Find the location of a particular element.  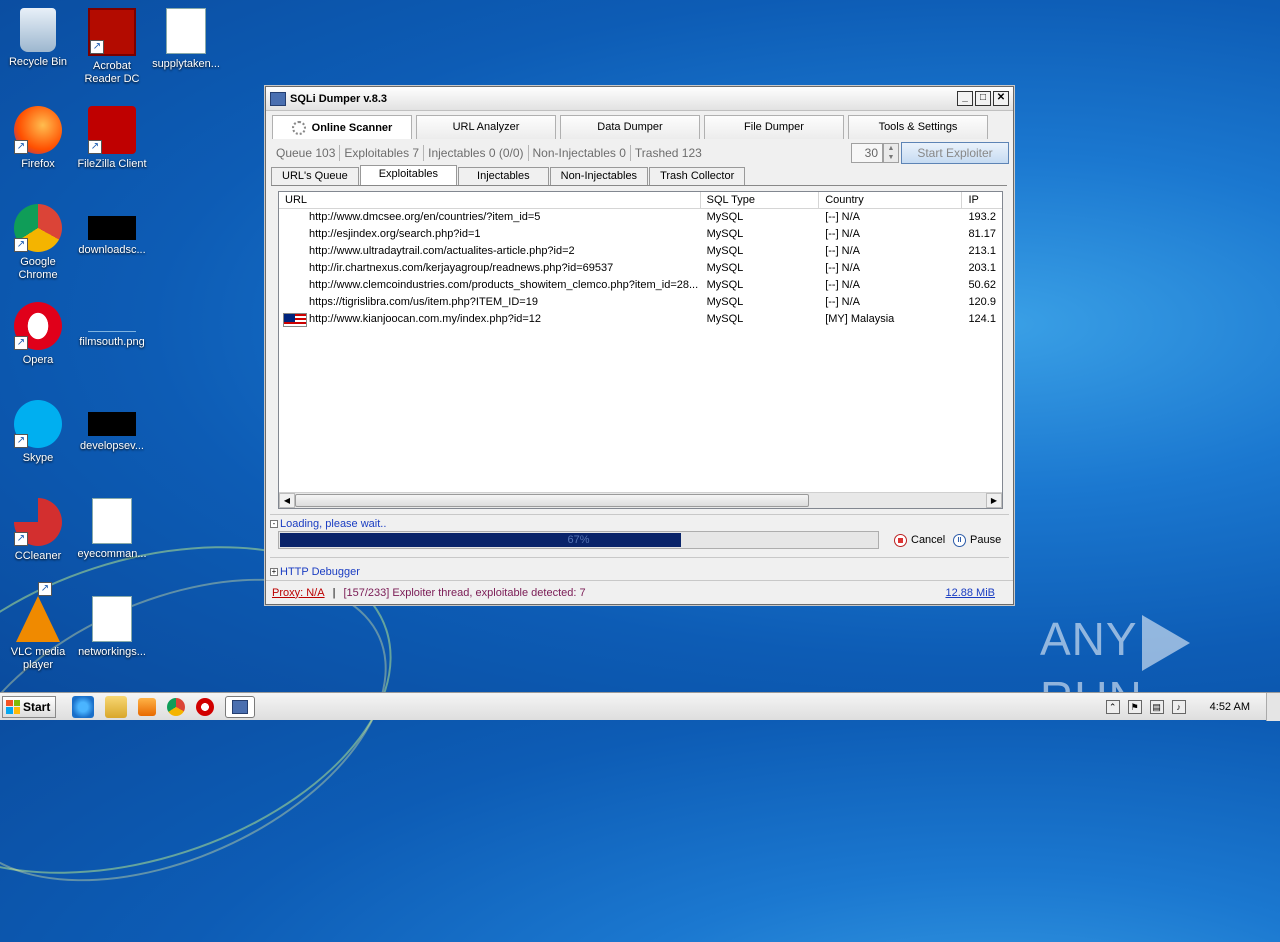

ip-cell: 81.17 is located at coordinates (982, 234).